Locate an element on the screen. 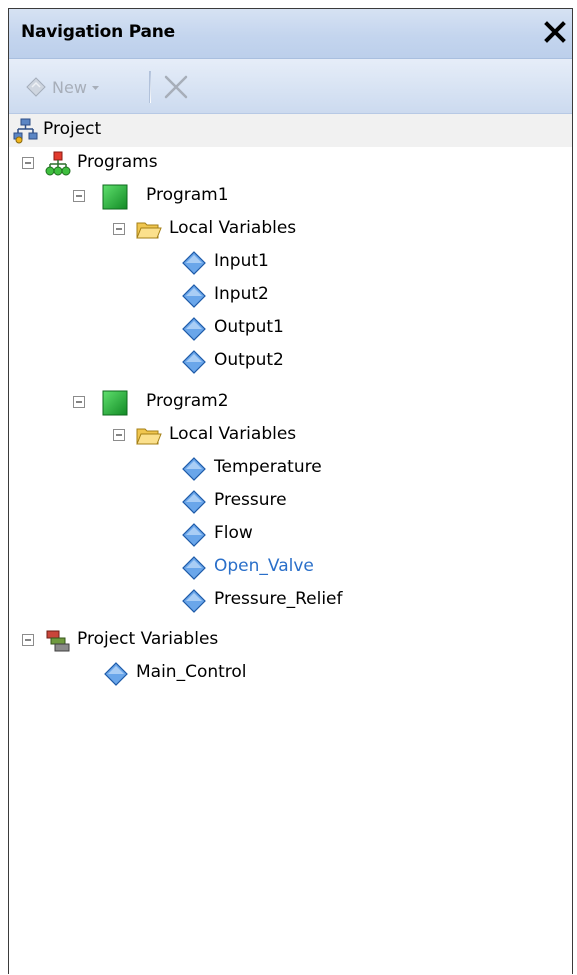 This screenshot has width=577, height=975. tree-item-label: Program1 is located at coordinates (187, 195).